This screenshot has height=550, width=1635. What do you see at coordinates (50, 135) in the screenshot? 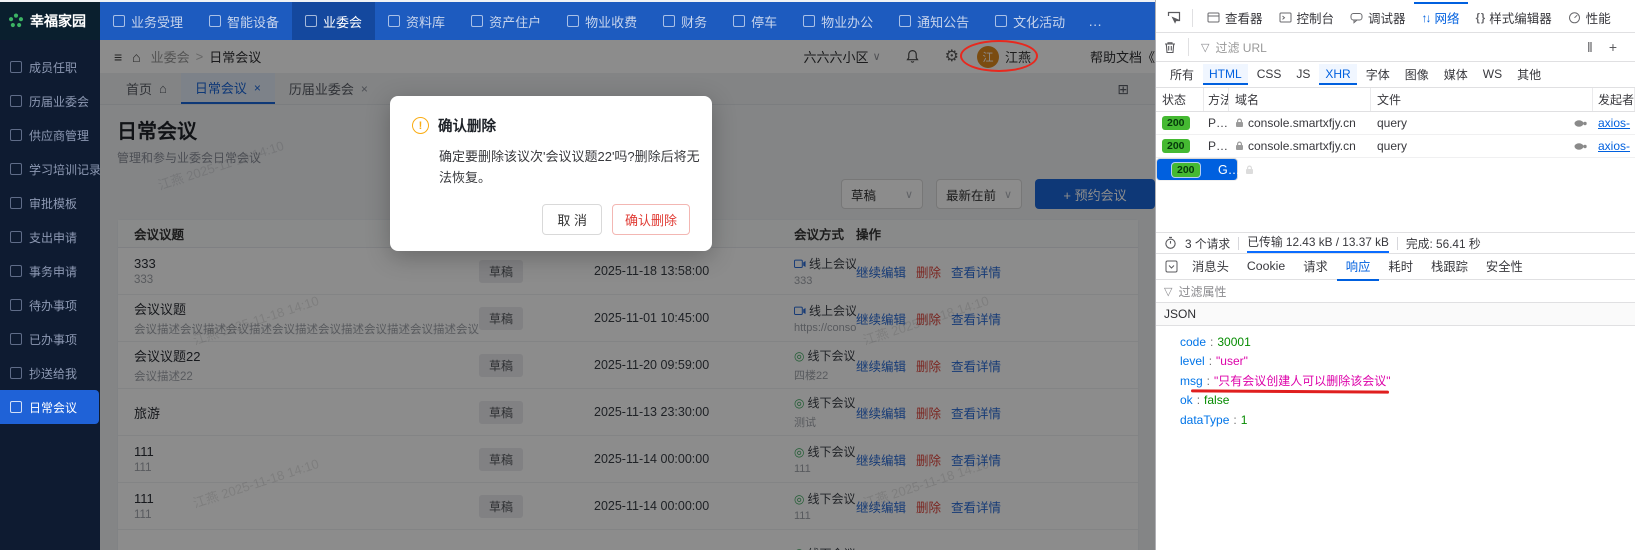
I see `sidebar-item: 供应商管理` at bounding box center [50, 135].